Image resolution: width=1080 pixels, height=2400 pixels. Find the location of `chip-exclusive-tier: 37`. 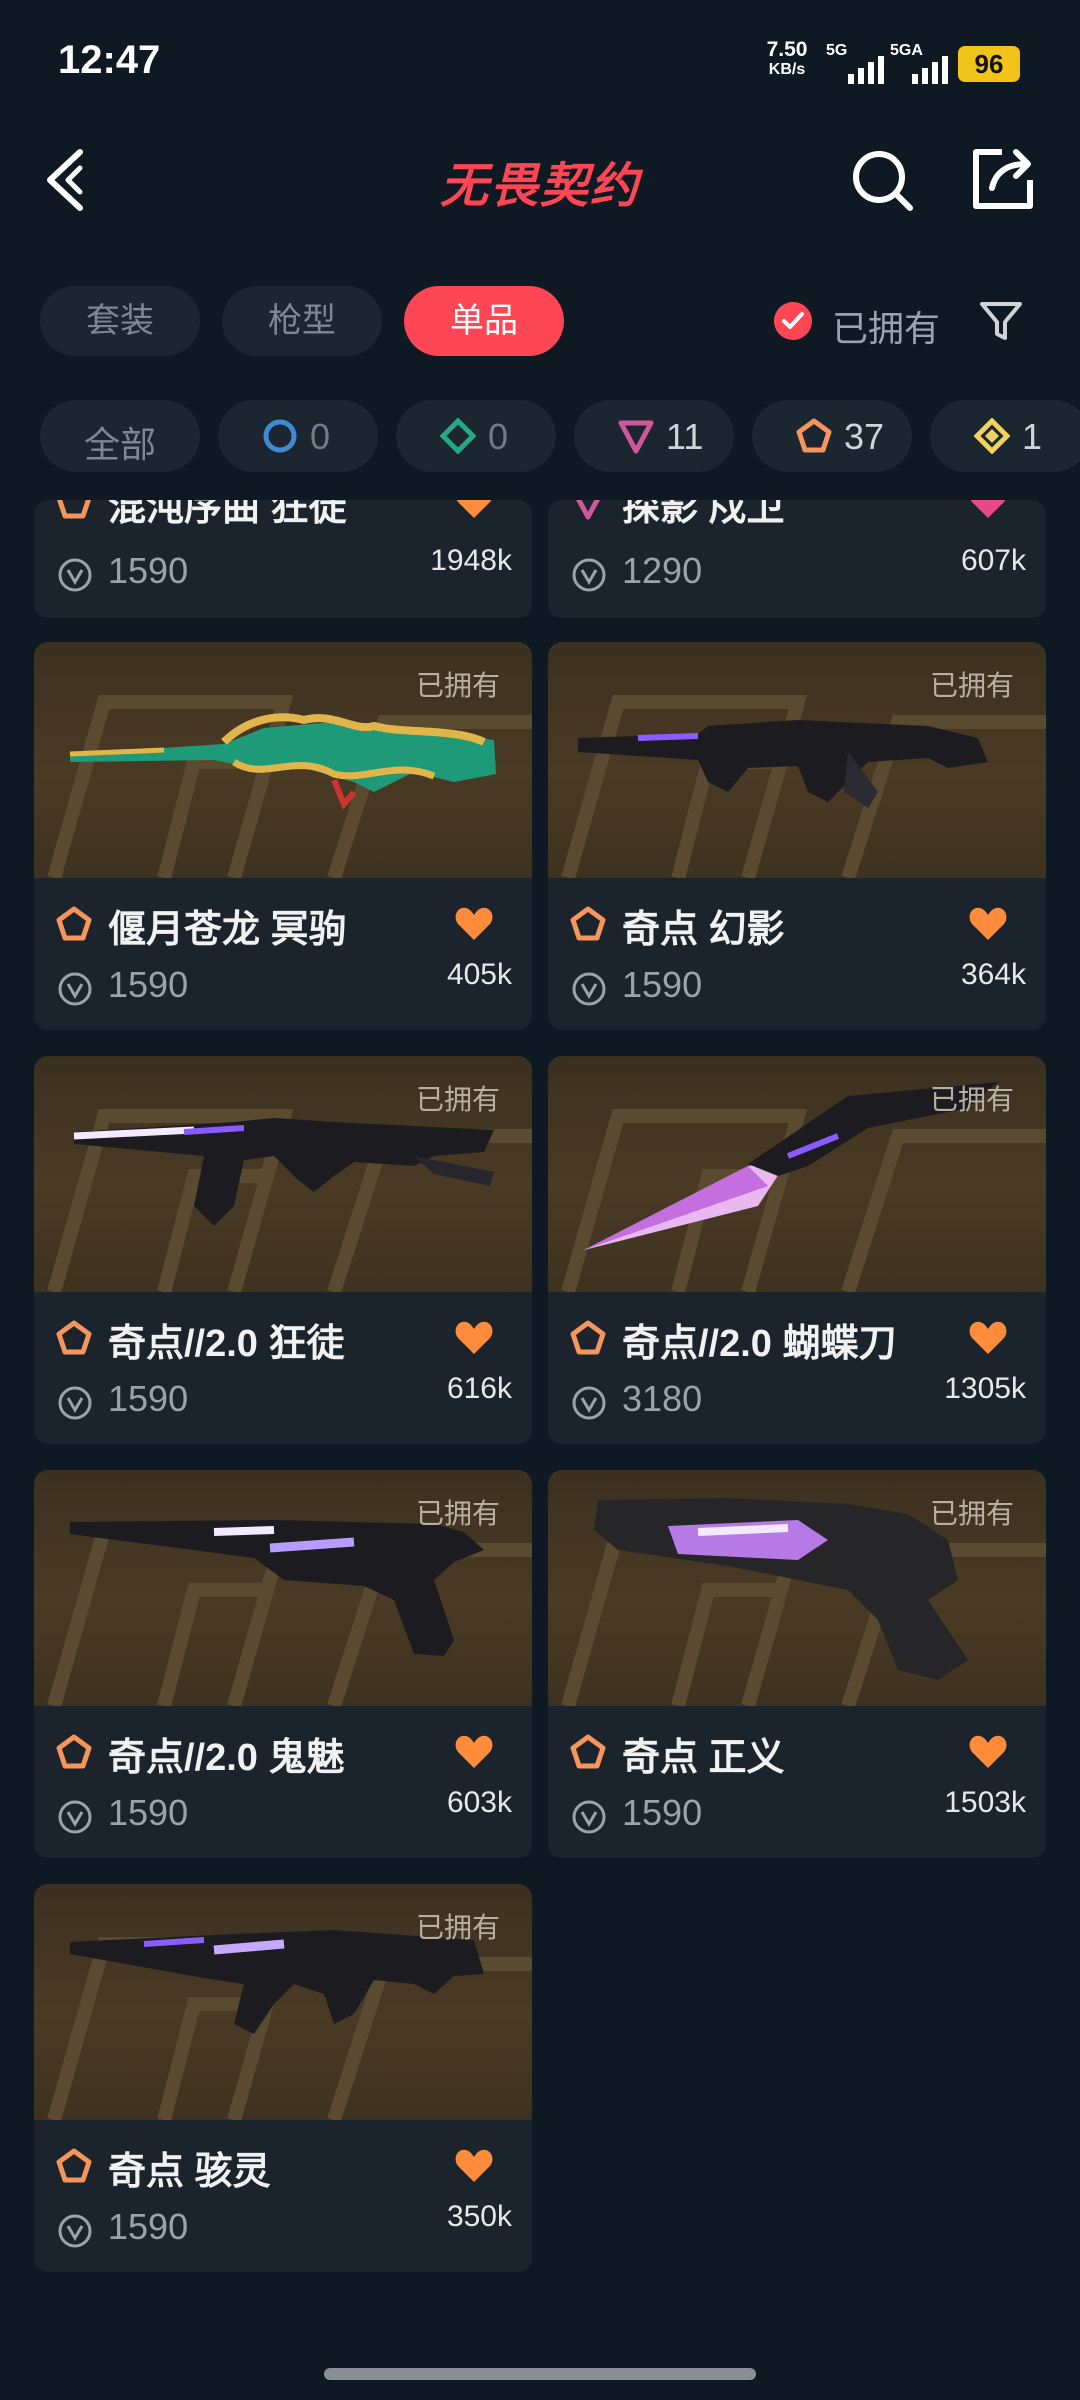

chip-exclusive-tier: 37 is located at coordinates (832, 436).